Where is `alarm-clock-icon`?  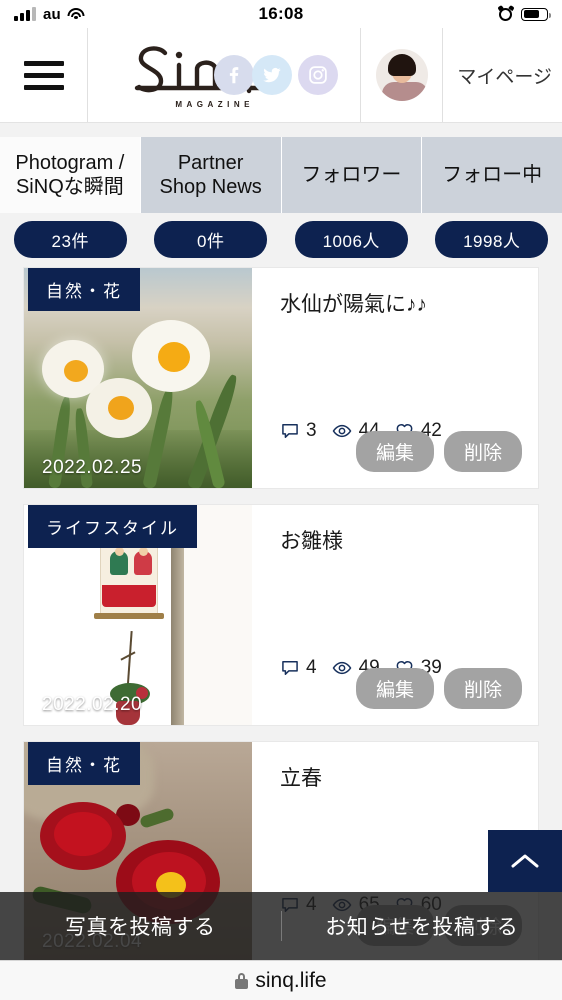
alarm-clock-icon is located at coordinates (506, 12).